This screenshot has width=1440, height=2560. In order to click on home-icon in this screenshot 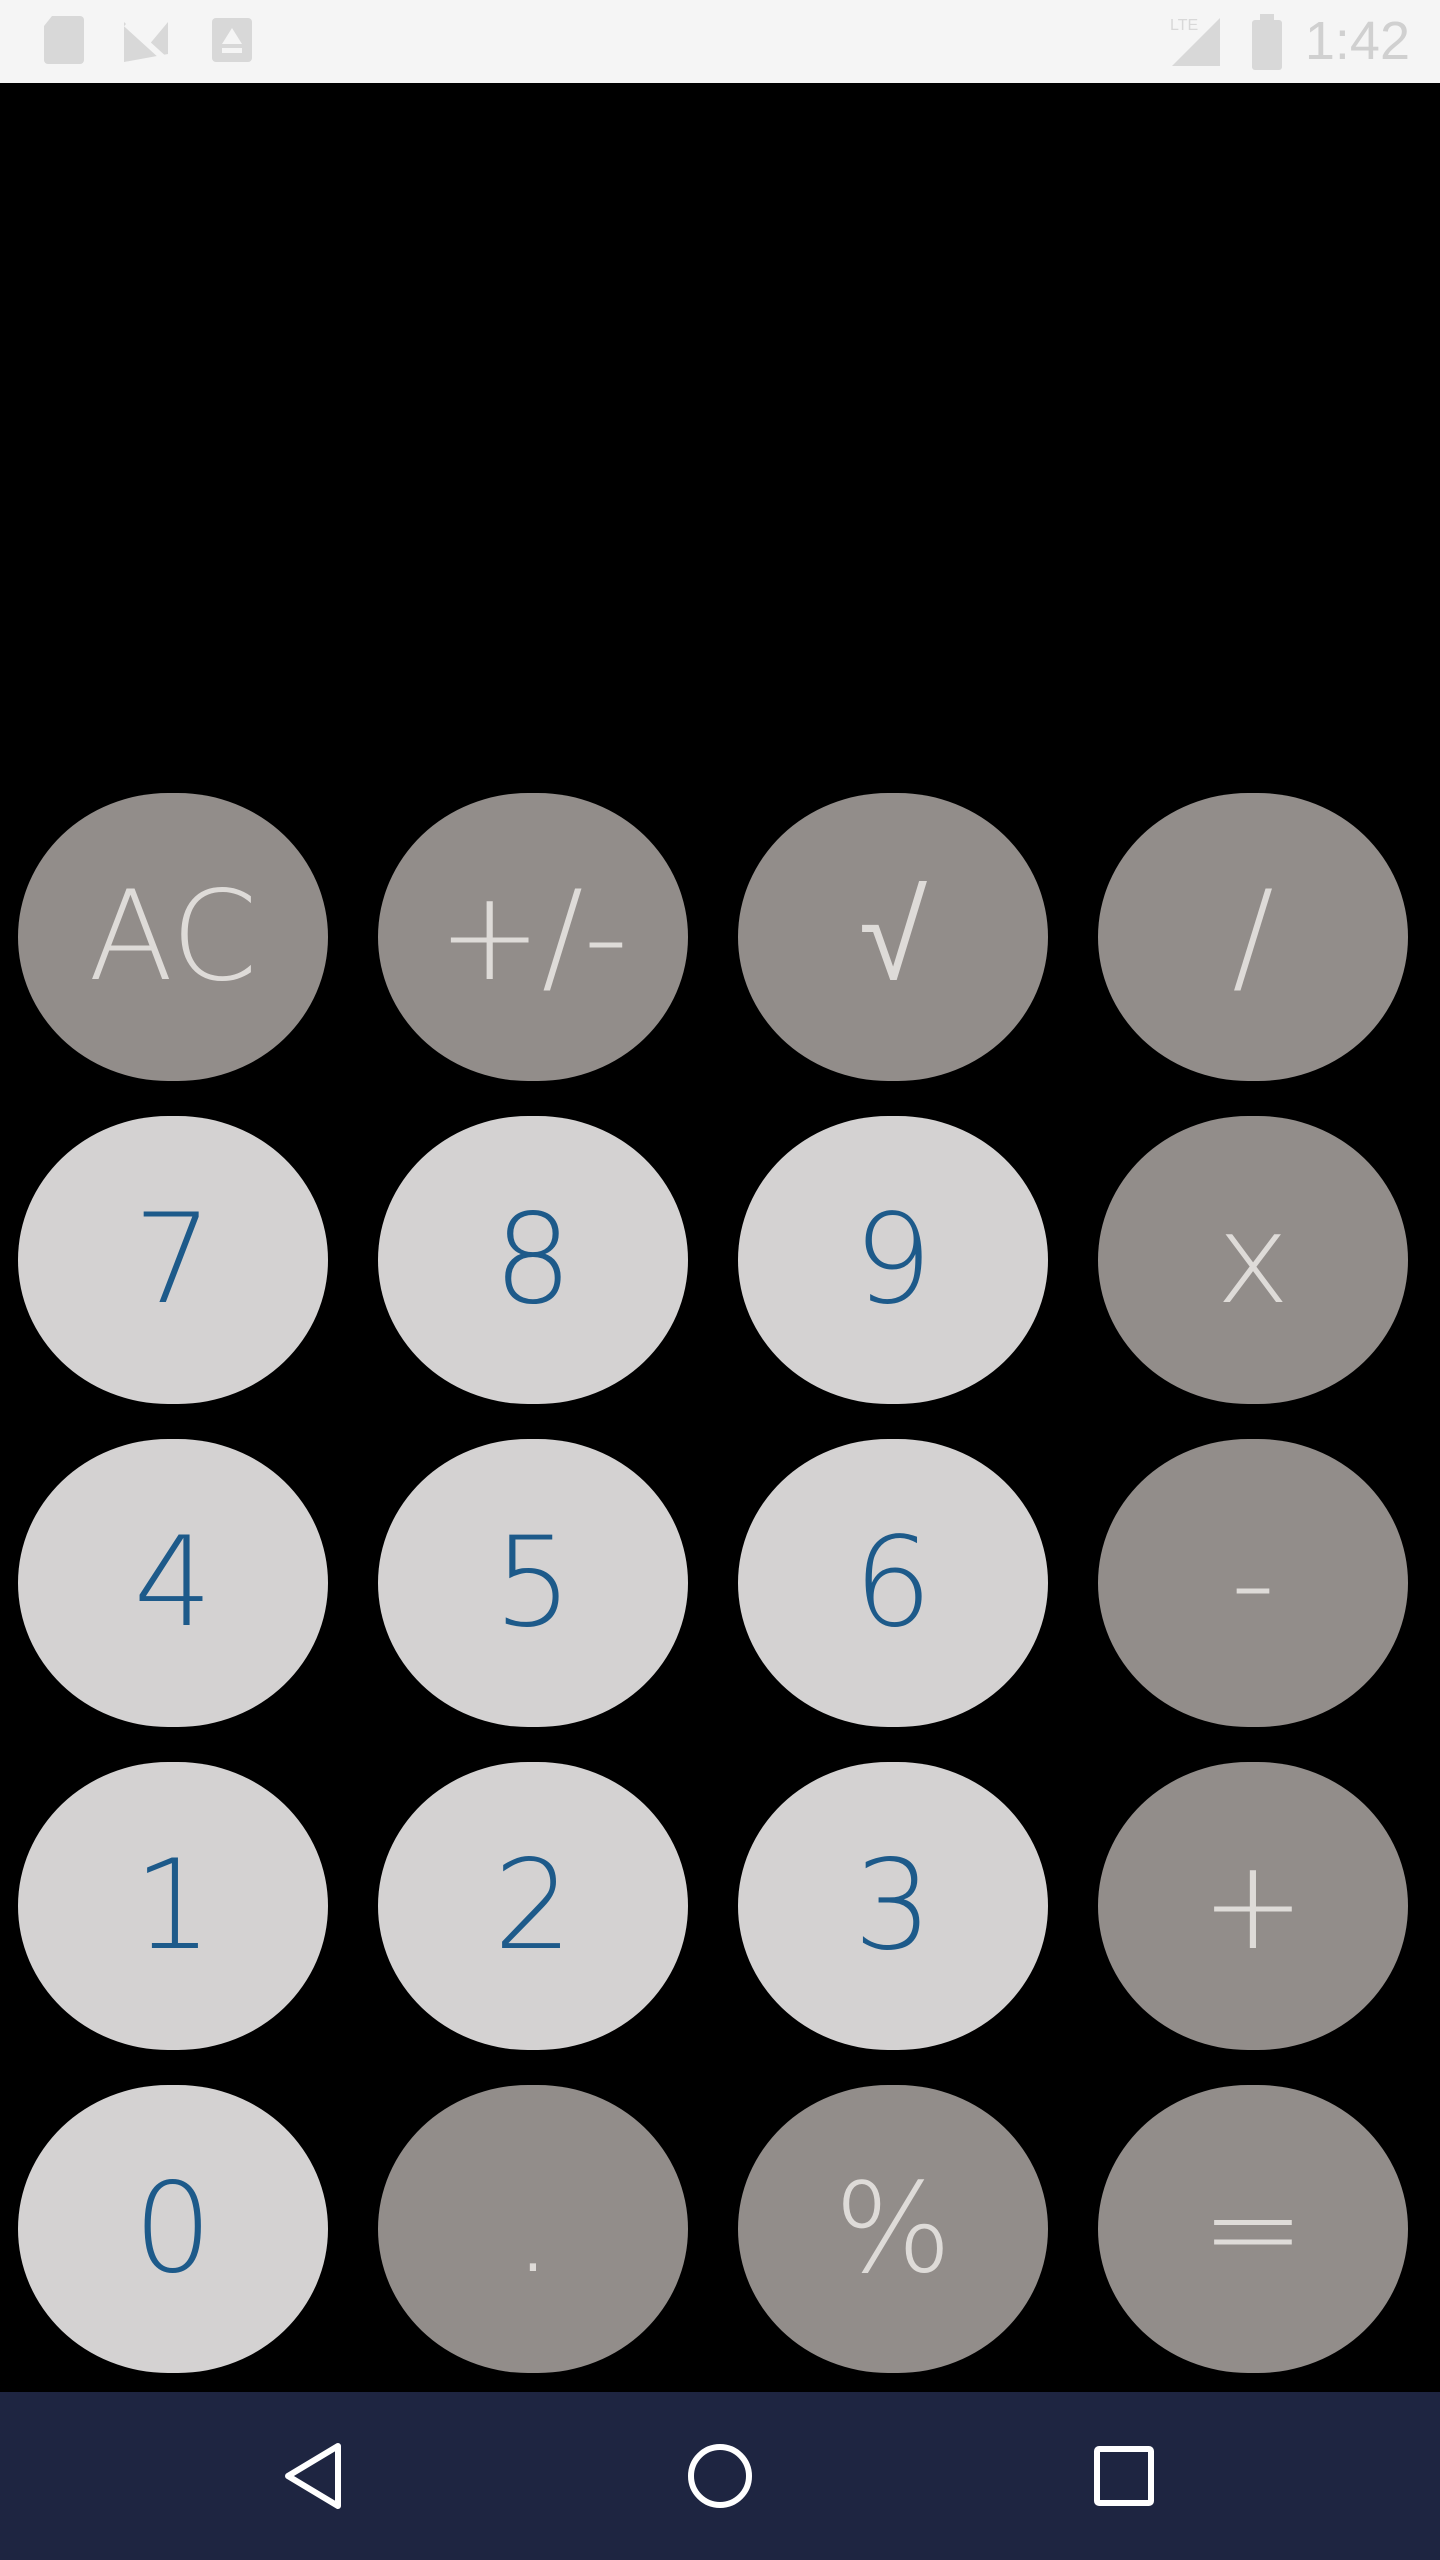, I will do `click(720, 2476)`.